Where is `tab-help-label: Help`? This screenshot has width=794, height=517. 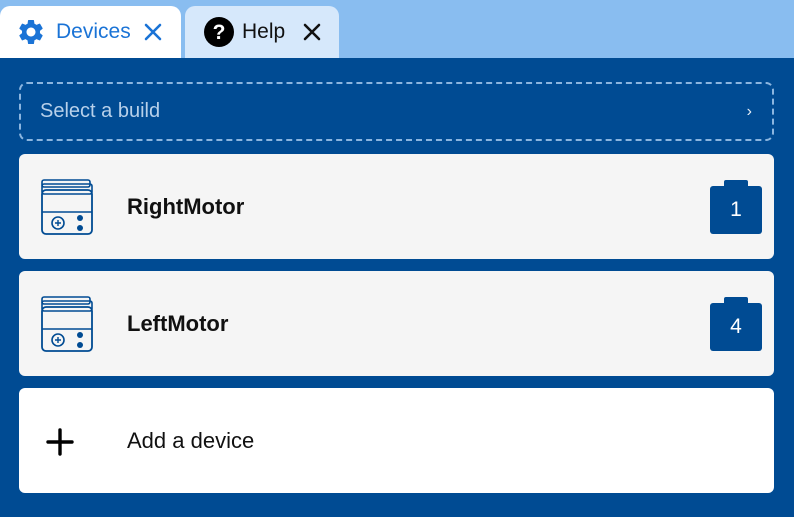
tab-help-label: Help is located at coordinates (264, 31).